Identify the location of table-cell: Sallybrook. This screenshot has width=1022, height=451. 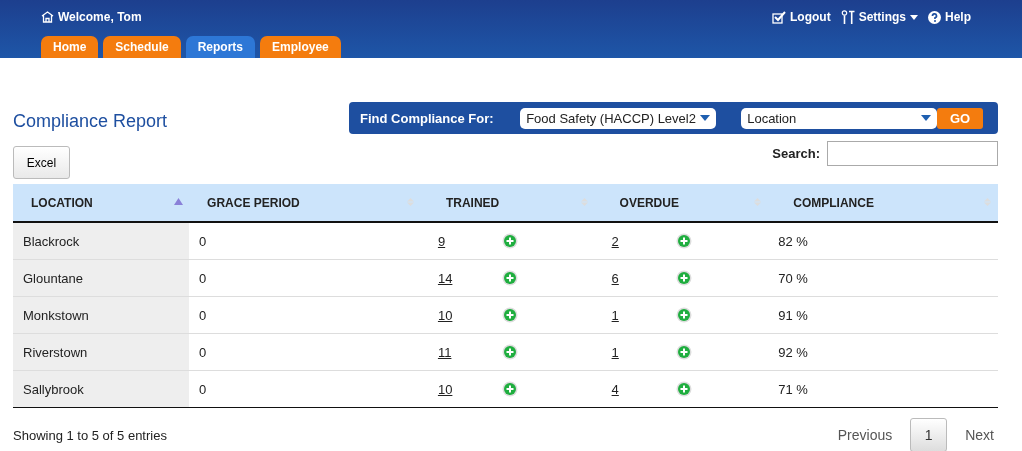
(101, 389).